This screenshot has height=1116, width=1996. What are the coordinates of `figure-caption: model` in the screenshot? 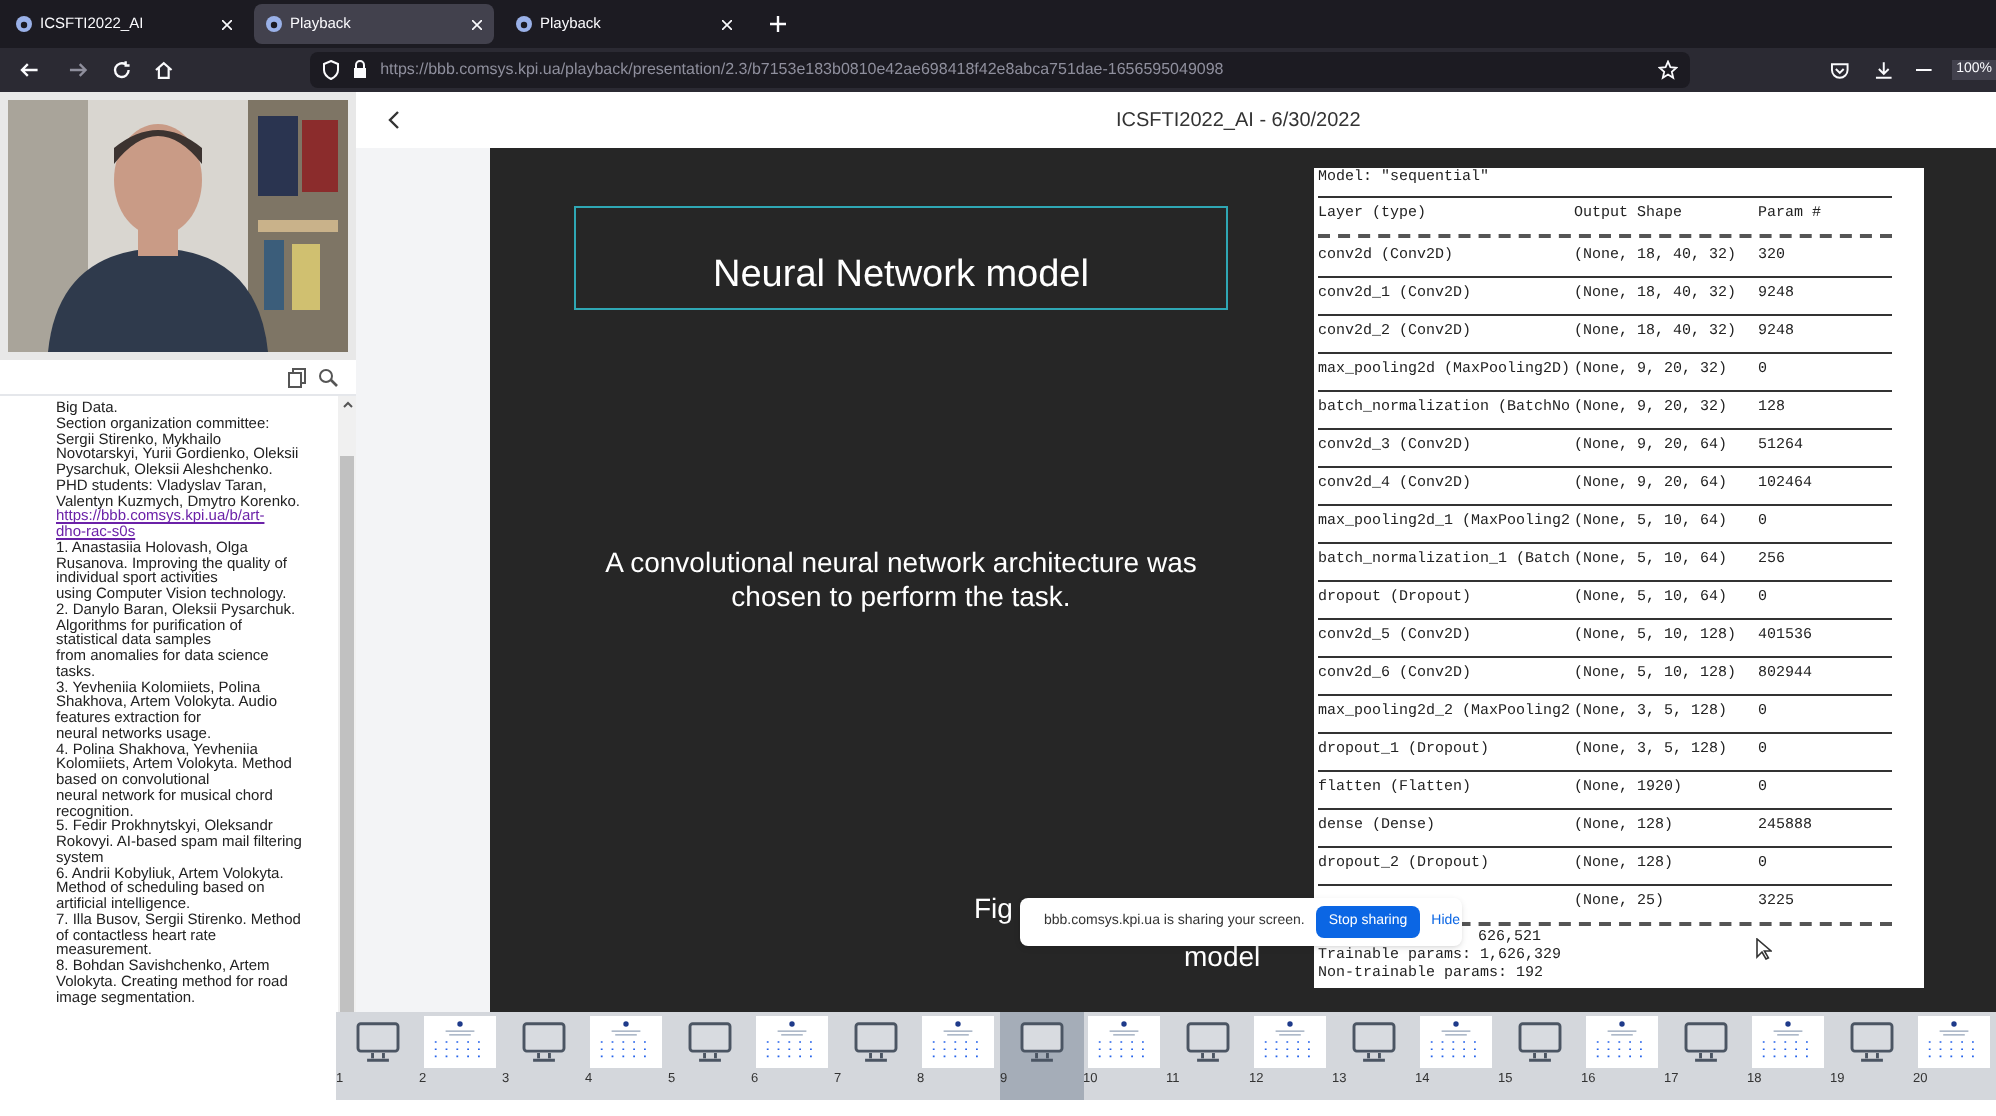 It's located at (1222, 956).